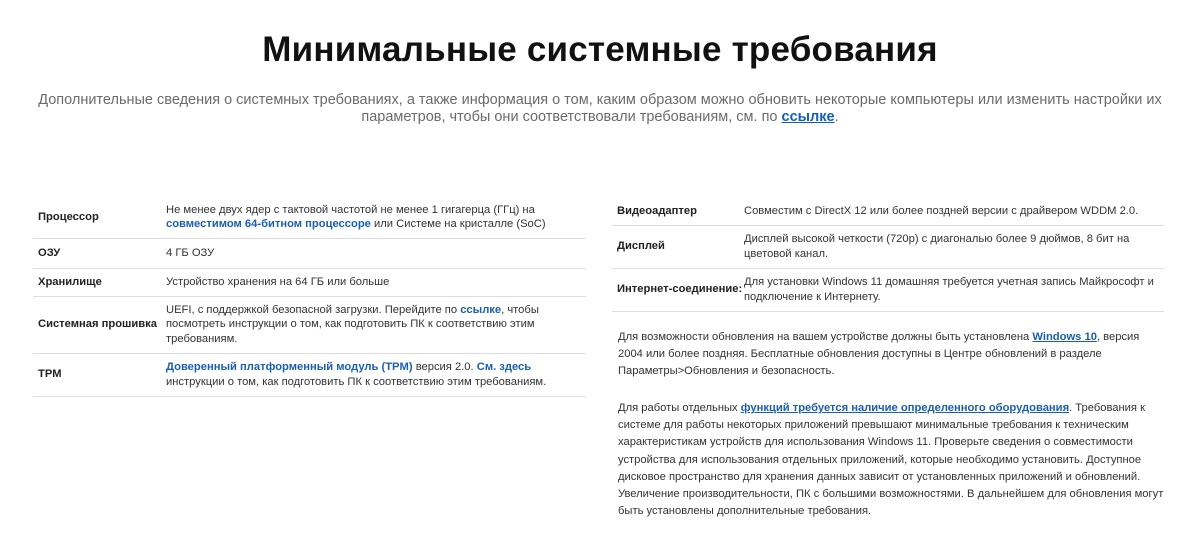 Image resolution: width=1200 pixels, height=552 pixels. I want to click on windows-10-link: Windows 10, so click(1064, 337).